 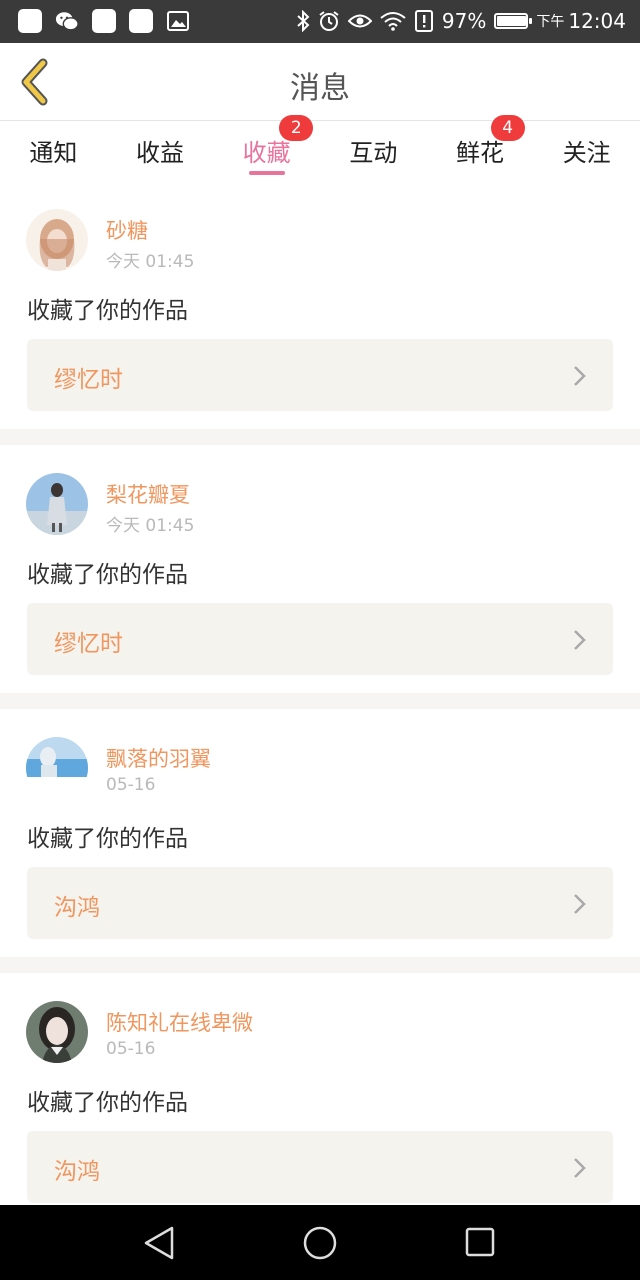 I want to click on nav-back-button, so click(x=159, y=1245).